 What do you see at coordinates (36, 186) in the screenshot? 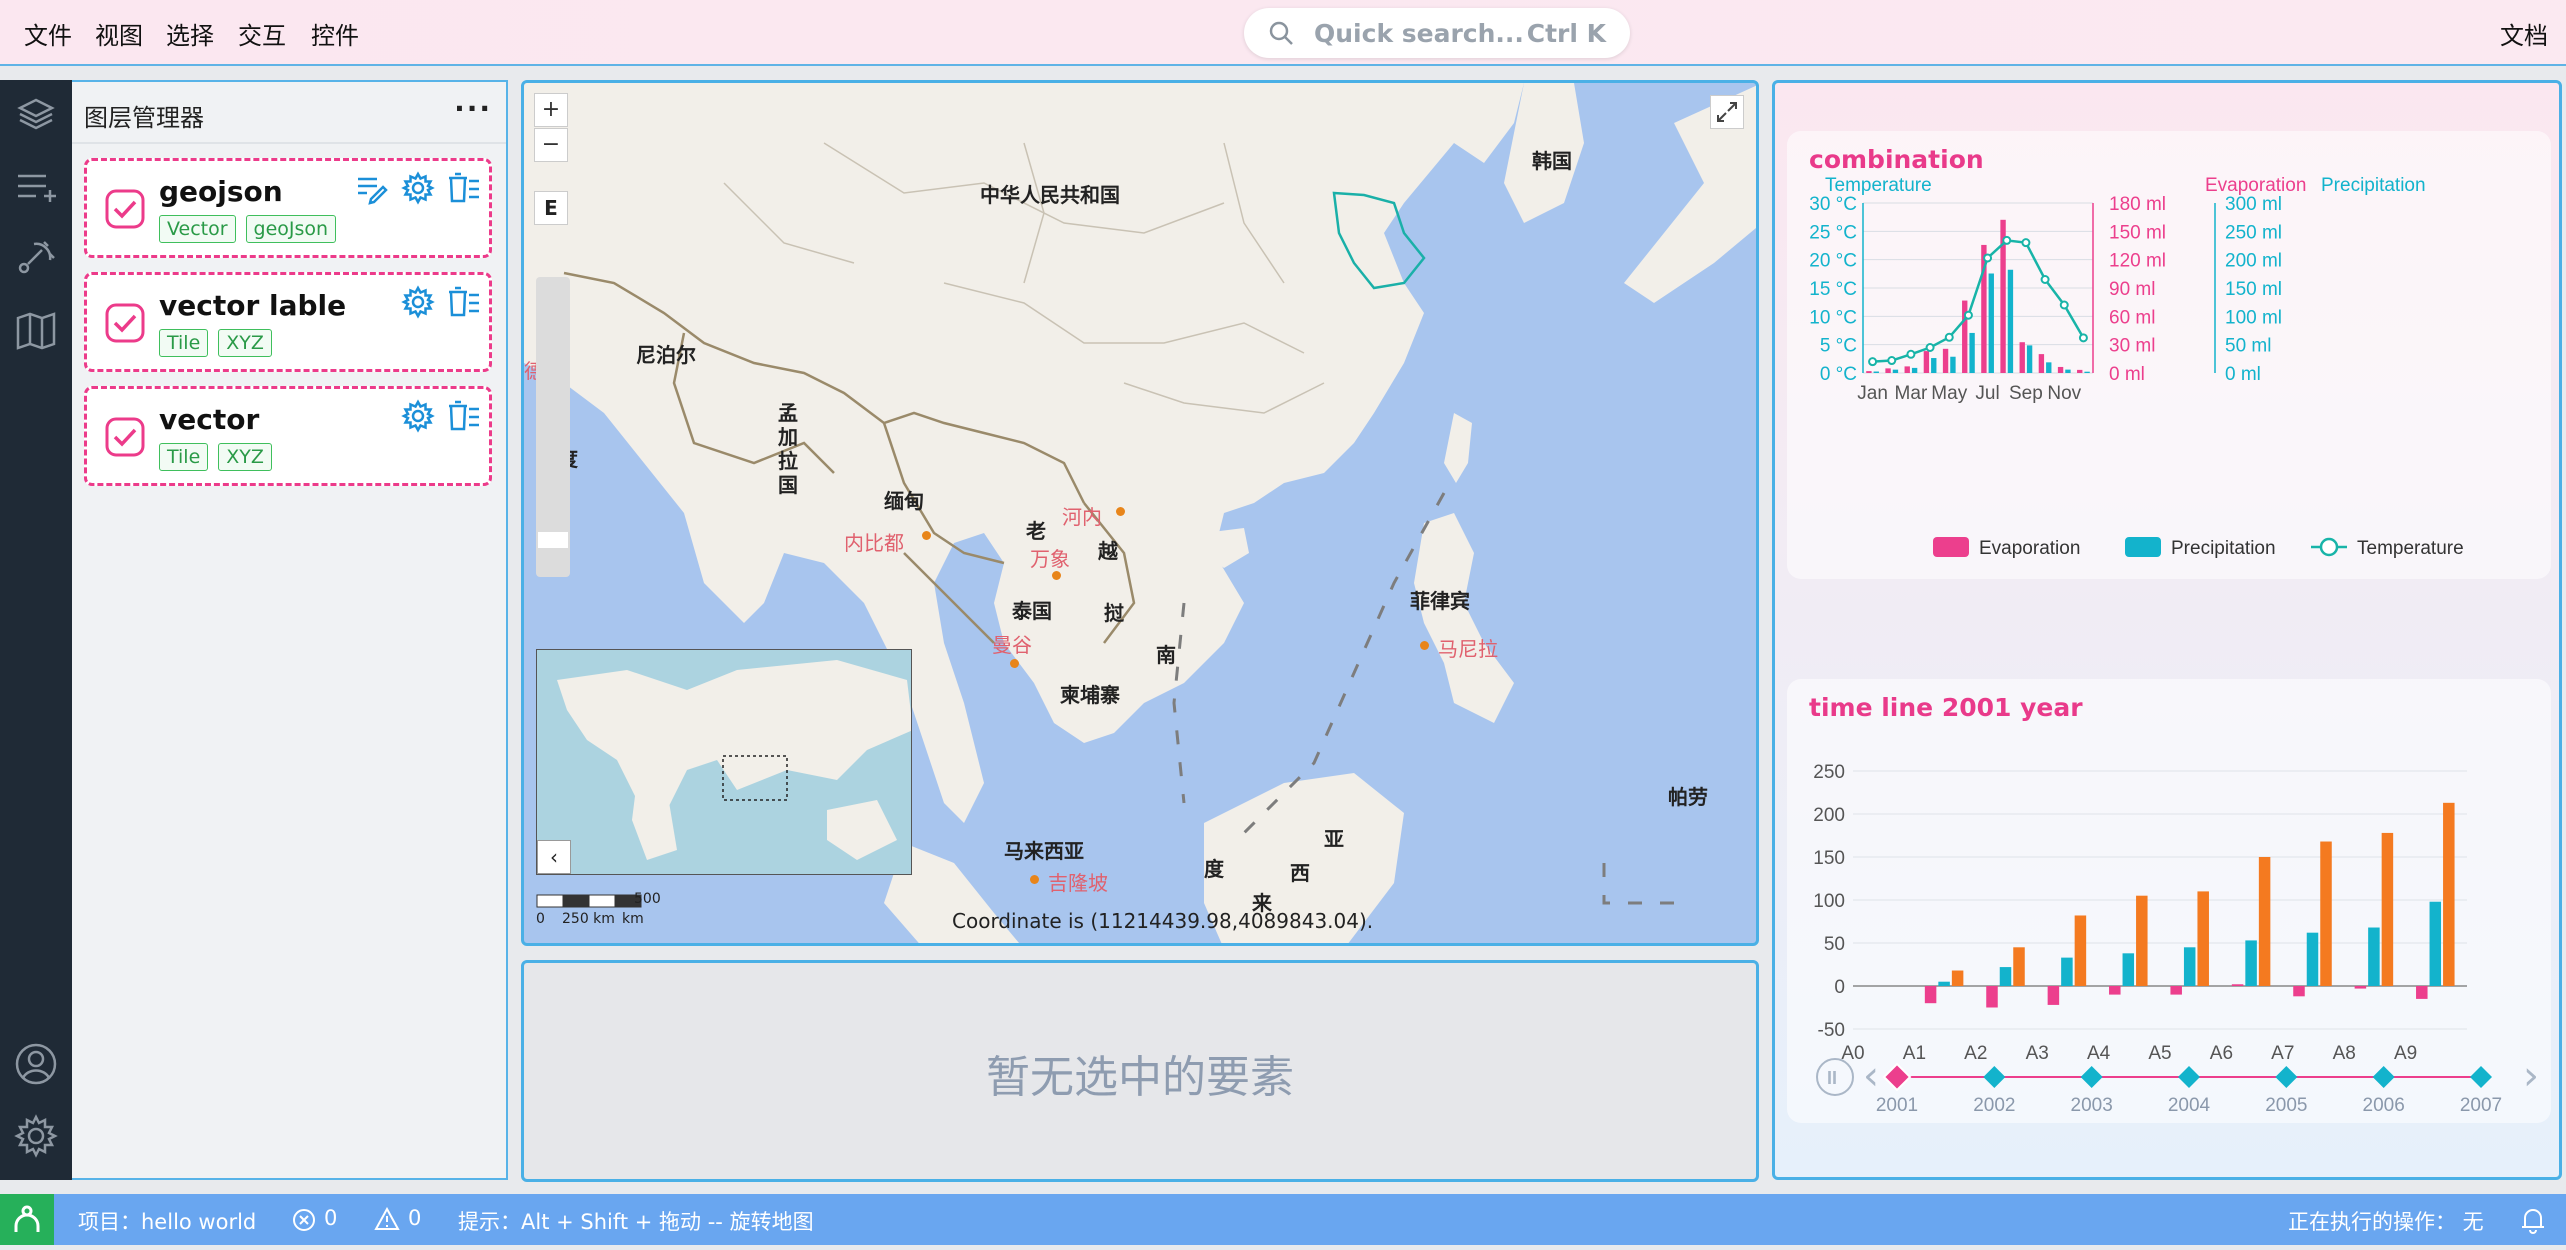
I see `add-list-icon` at bounding box center [36, 186].